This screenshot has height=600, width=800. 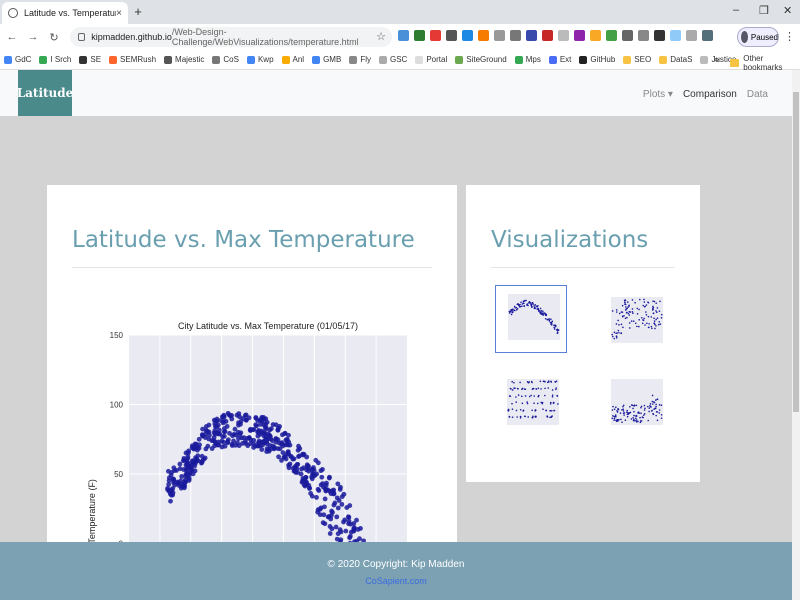 What do you see at coordinates (716, 59) in the screenshot?
I see `more-bookmarks-button: »` at bounding box center [716, 59].